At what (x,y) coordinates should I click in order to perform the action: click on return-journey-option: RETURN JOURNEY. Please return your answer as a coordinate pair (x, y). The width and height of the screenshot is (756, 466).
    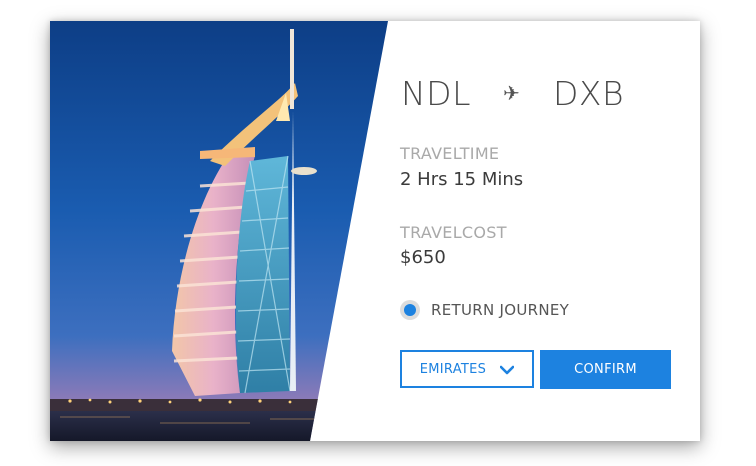
    Looking at the image, I should click on (484, 310).